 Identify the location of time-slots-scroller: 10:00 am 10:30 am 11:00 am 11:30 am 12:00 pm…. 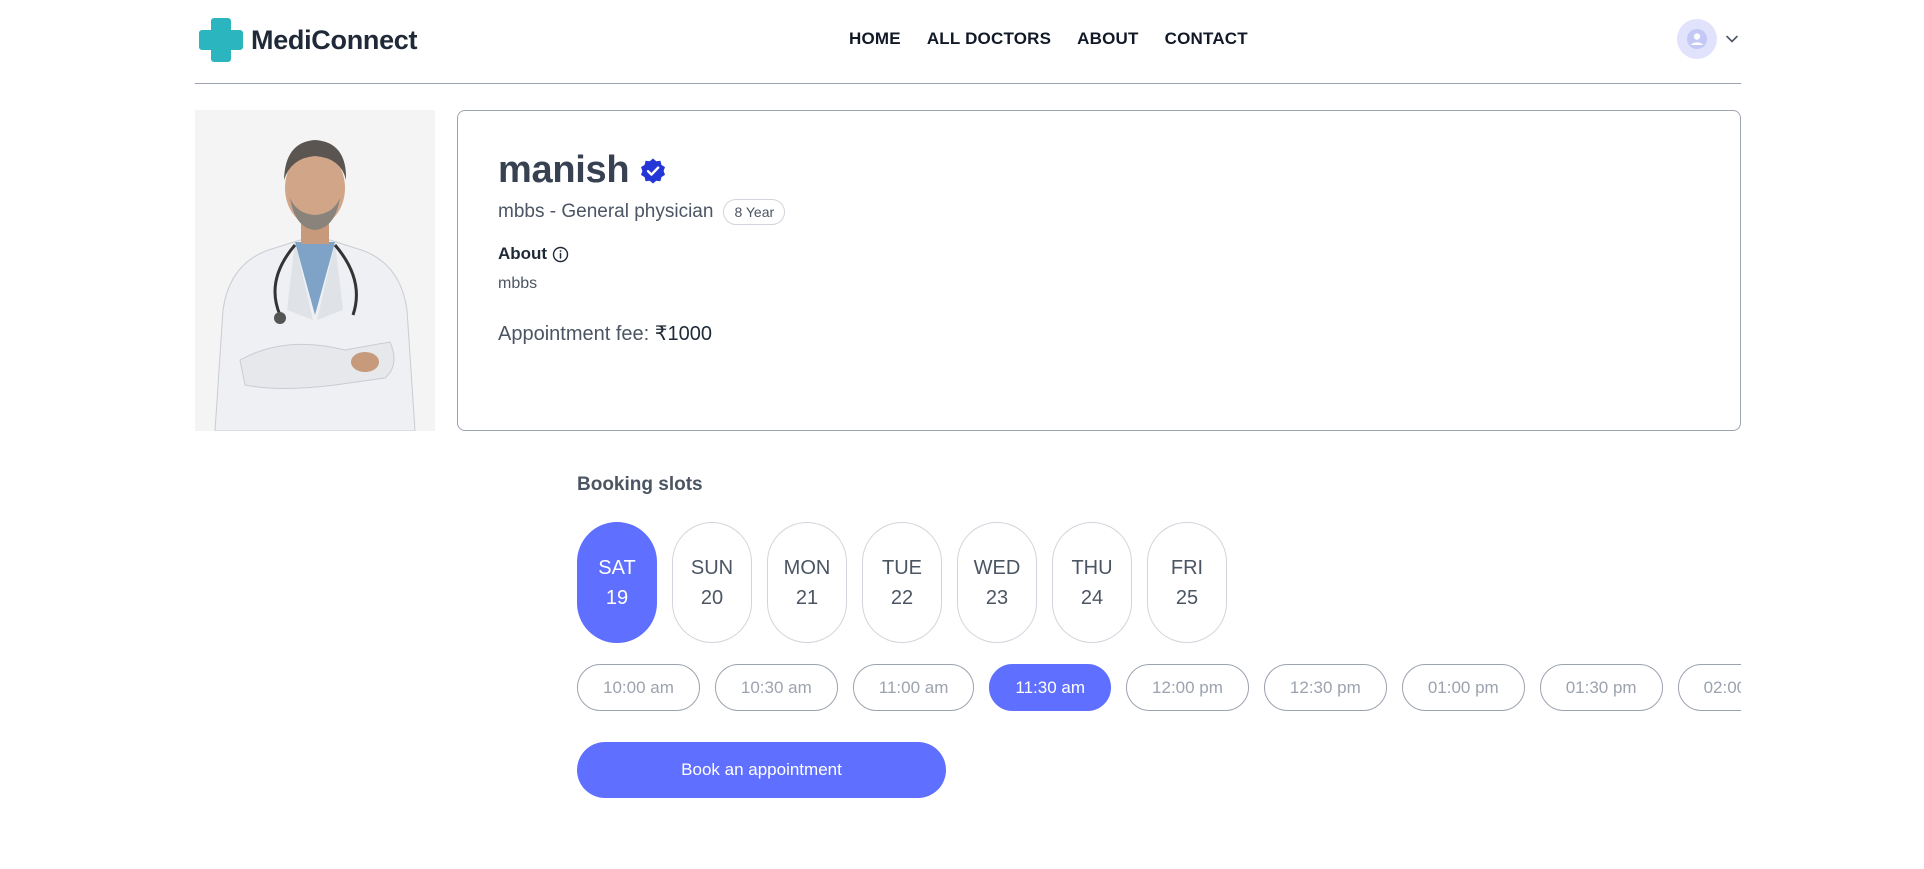
(1159, 688).